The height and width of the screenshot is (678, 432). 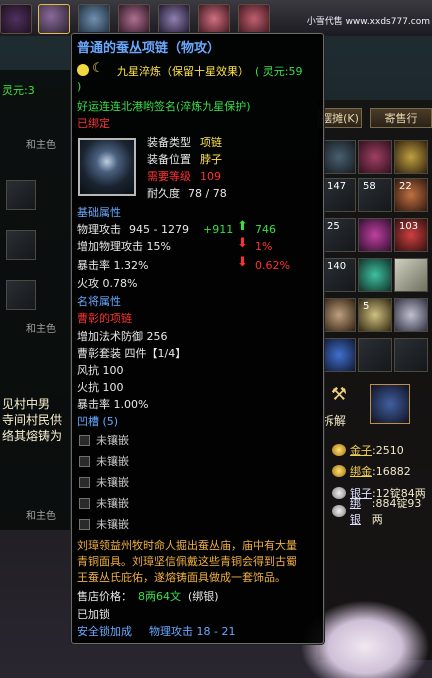 What do you see at coordinates (339, 396) in the screenshot?
I see `hammer-icon: ⚒` at bounding box center [339, 396].